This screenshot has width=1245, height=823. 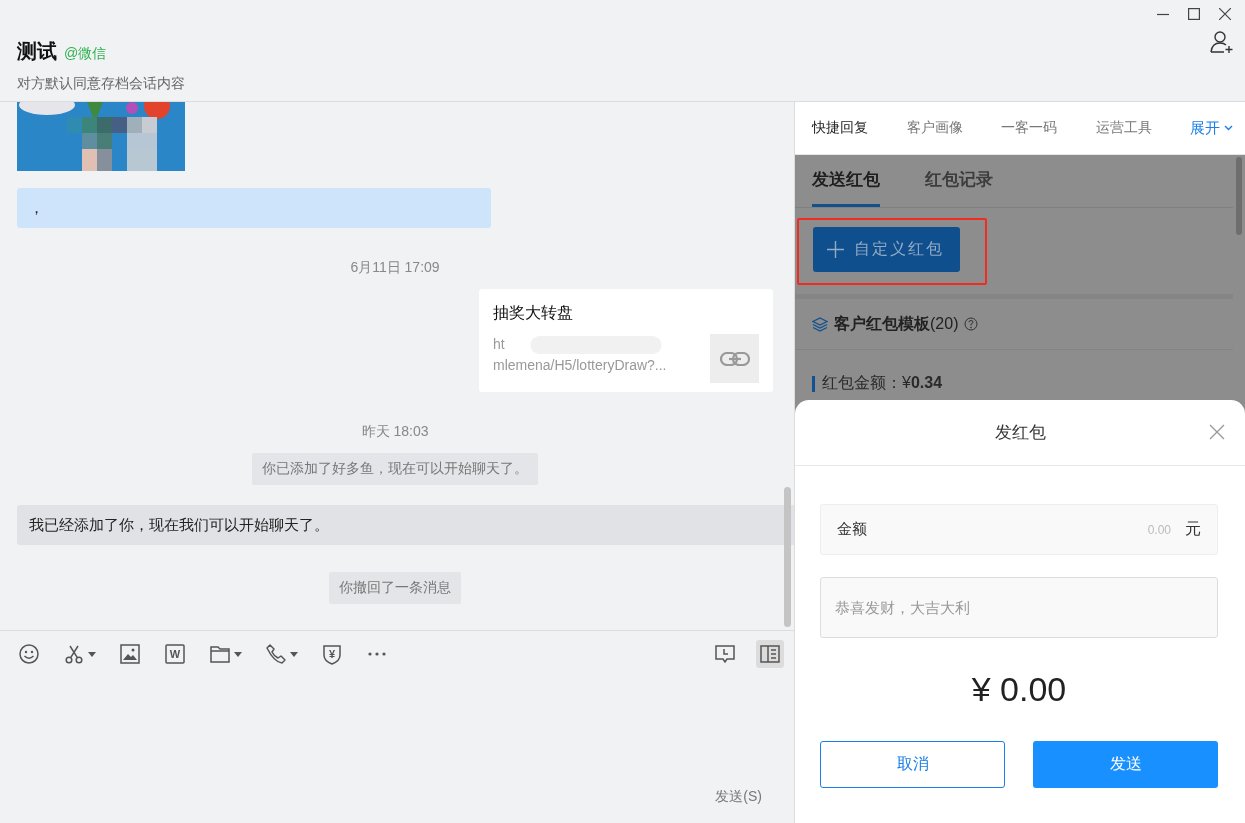 I want to click on dialog-title: 发红包, so click(x=1020, y=433).